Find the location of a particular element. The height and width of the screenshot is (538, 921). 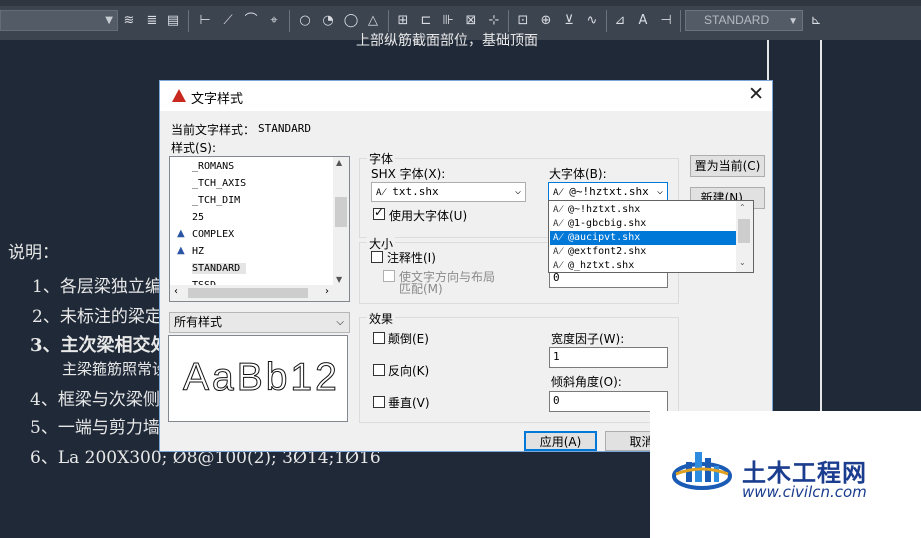

big-font-combo: A̸ @~!hztxt.shx ⌵ is located at coordinates (608, 192).